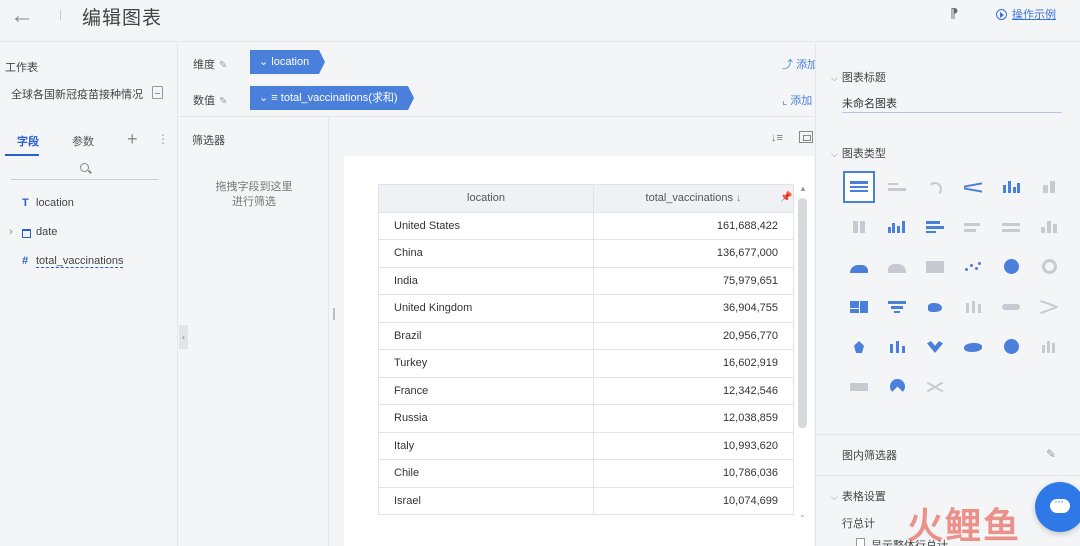 The image size is (1080, 546). Describe the element at coordinates (486, 198) in the screenshot. I see `column-header-location: location` at that location.